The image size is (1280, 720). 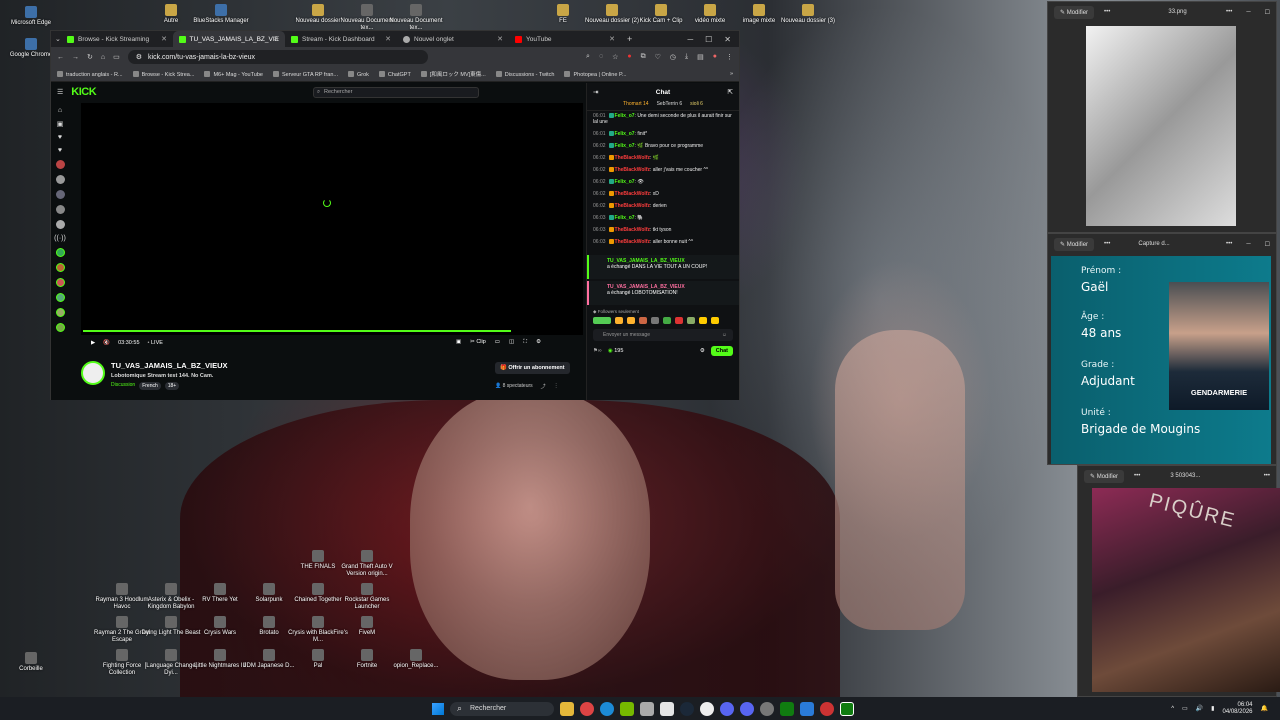 I want to click on extensions-icon: ⧉, so click(x=643, y=57).